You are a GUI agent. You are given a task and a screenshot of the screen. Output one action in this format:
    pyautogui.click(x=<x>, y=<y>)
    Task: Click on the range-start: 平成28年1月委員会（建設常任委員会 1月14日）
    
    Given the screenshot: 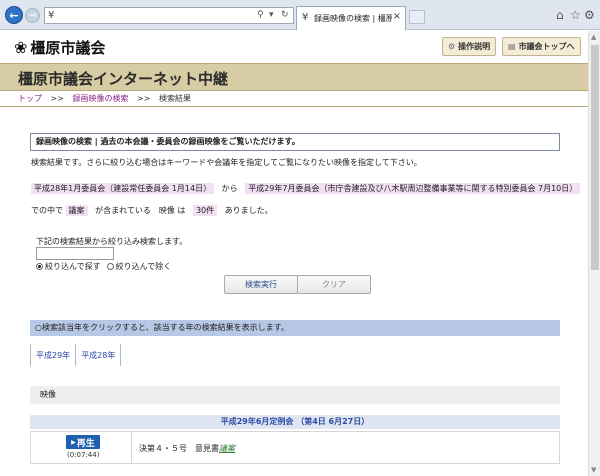 What is the action you would take?
    pyautogui.click(x=123, y=188)
    